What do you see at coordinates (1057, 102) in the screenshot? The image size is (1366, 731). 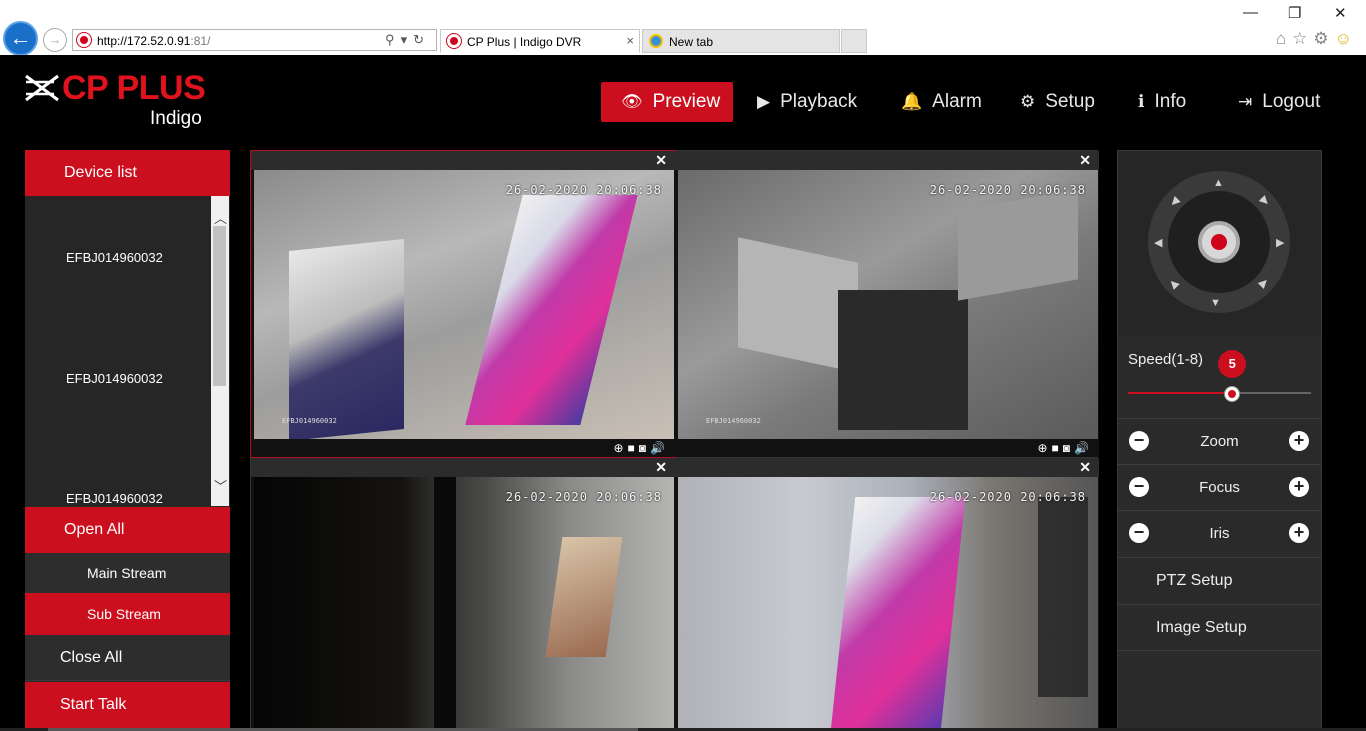 I see `nav-setup: ⚙ Setup` at bounding box center [1057, 102].